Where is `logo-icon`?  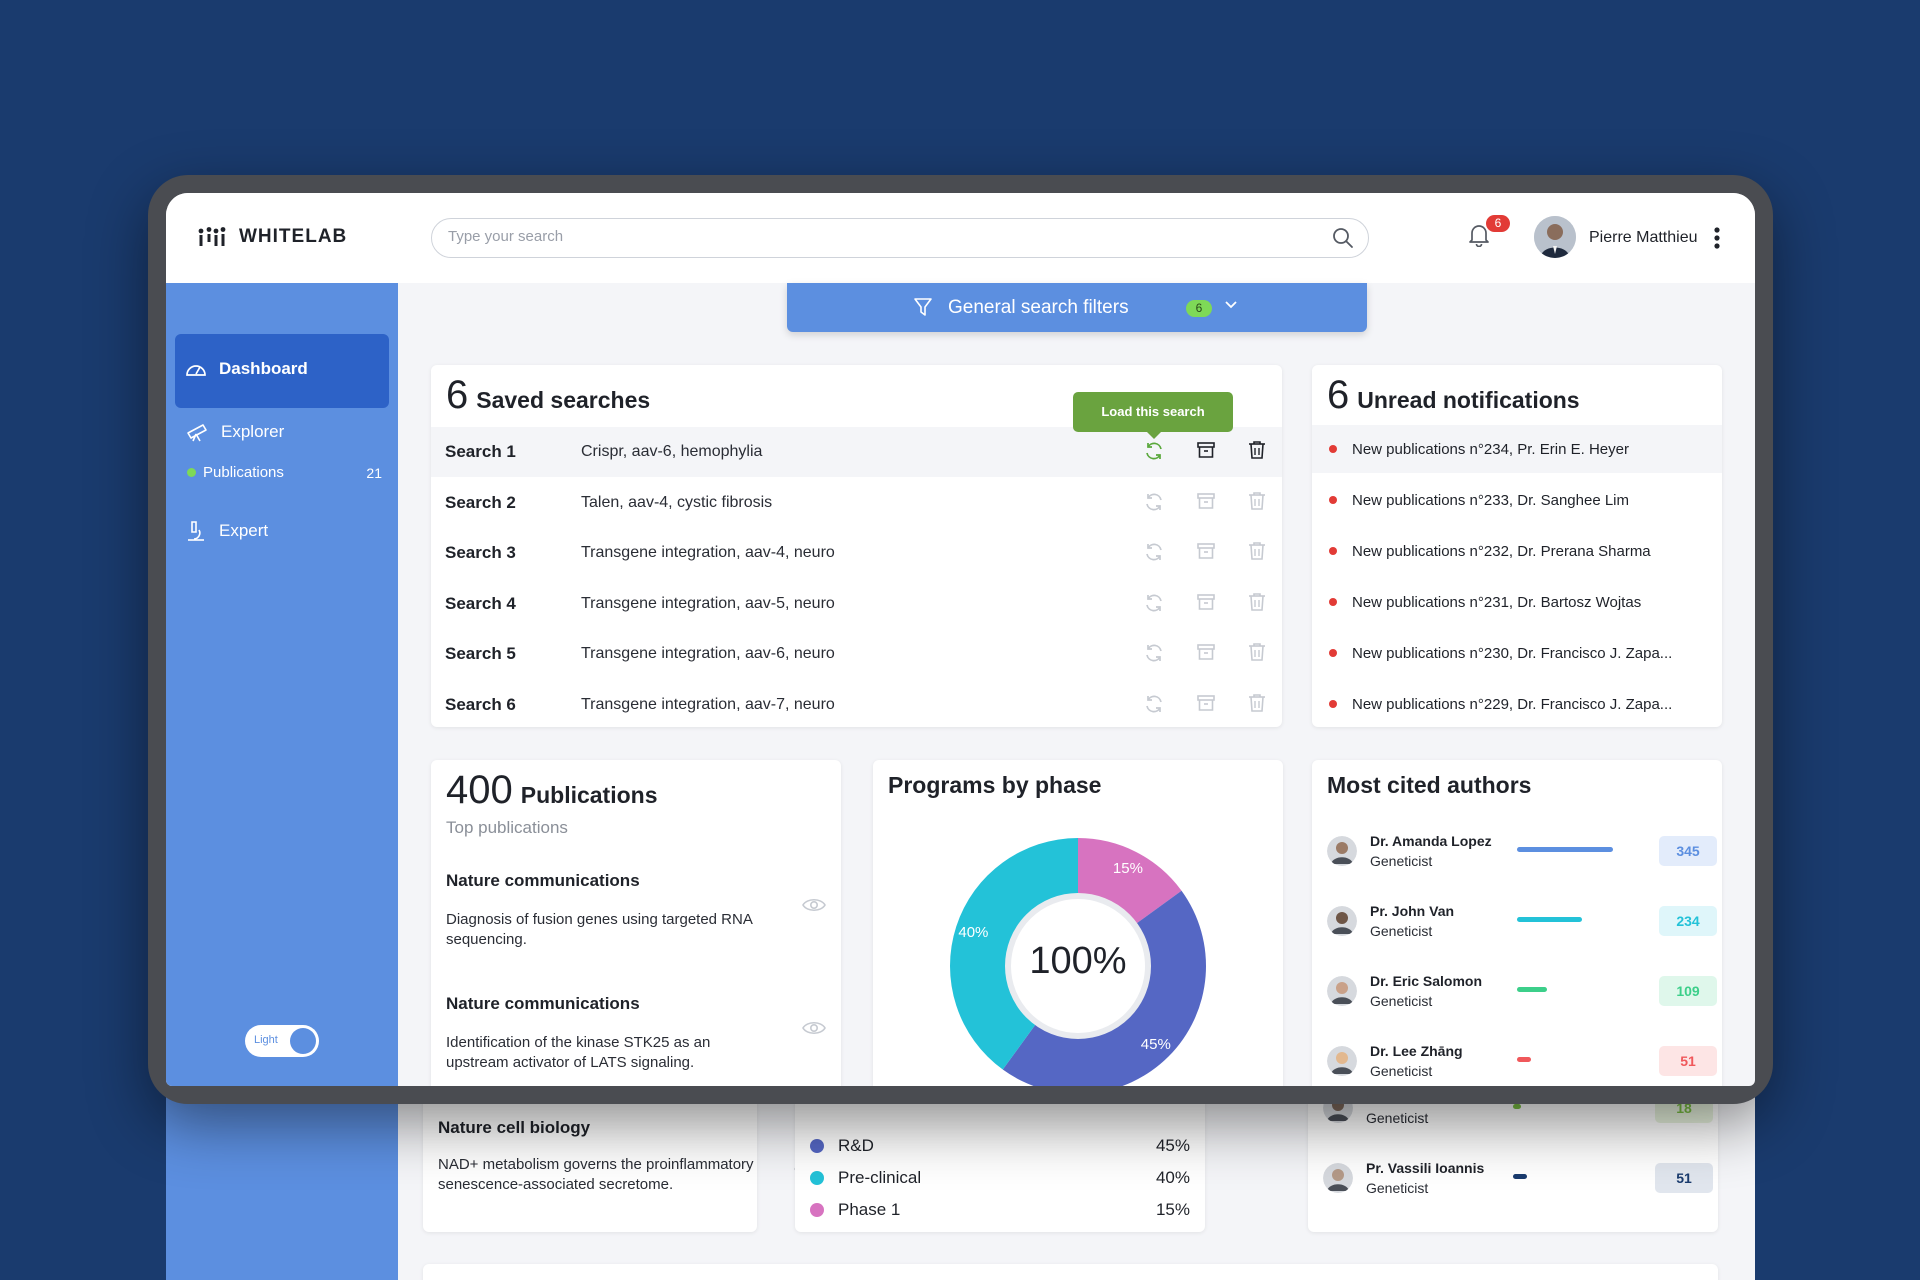 logo-icon is located at coordinates (212, 236).